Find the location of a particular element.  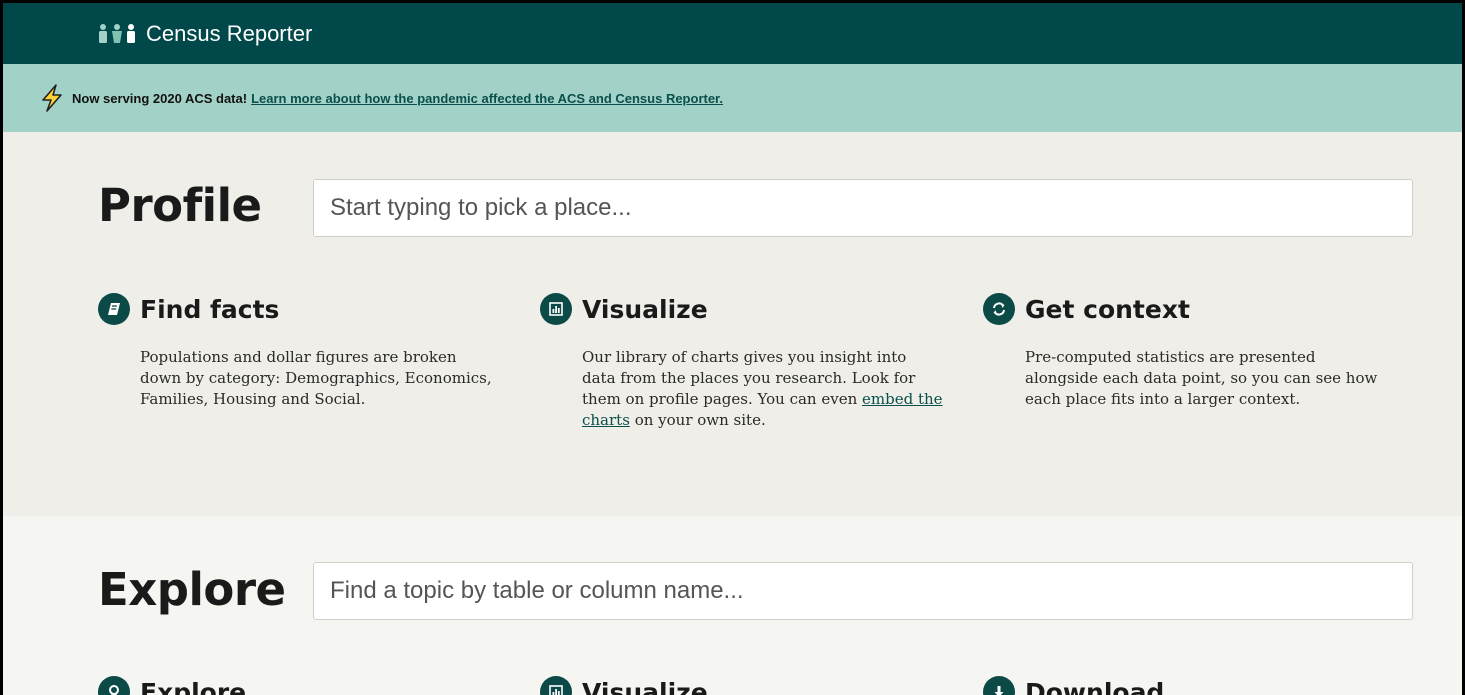

feature-explore: Explore is located at coordinates (288, 685).